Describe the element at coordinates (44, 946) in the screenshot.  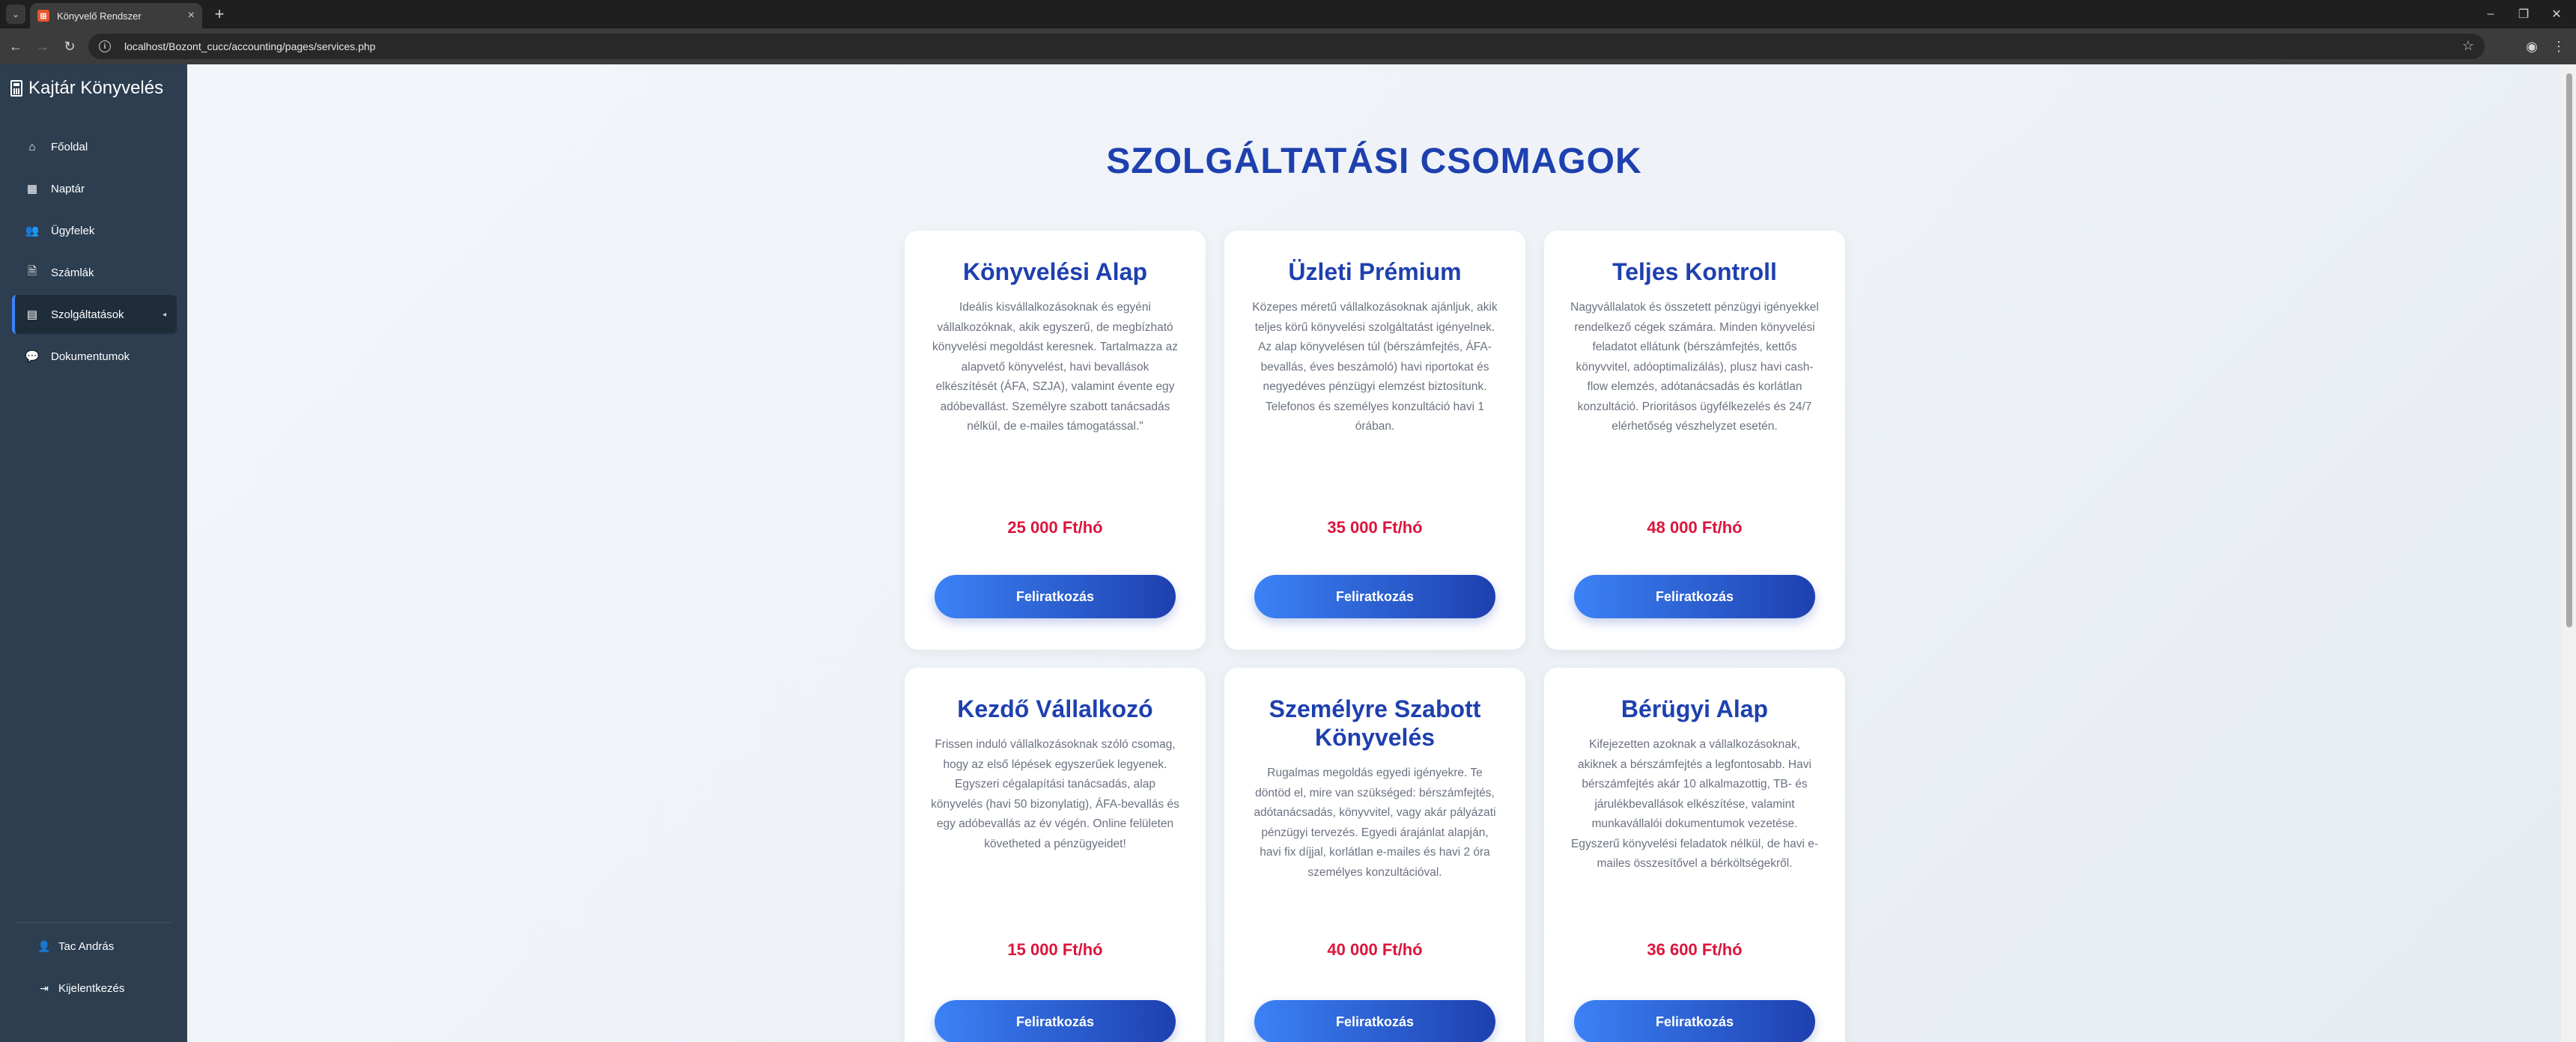
I see `user-icon: 👤` at that location.